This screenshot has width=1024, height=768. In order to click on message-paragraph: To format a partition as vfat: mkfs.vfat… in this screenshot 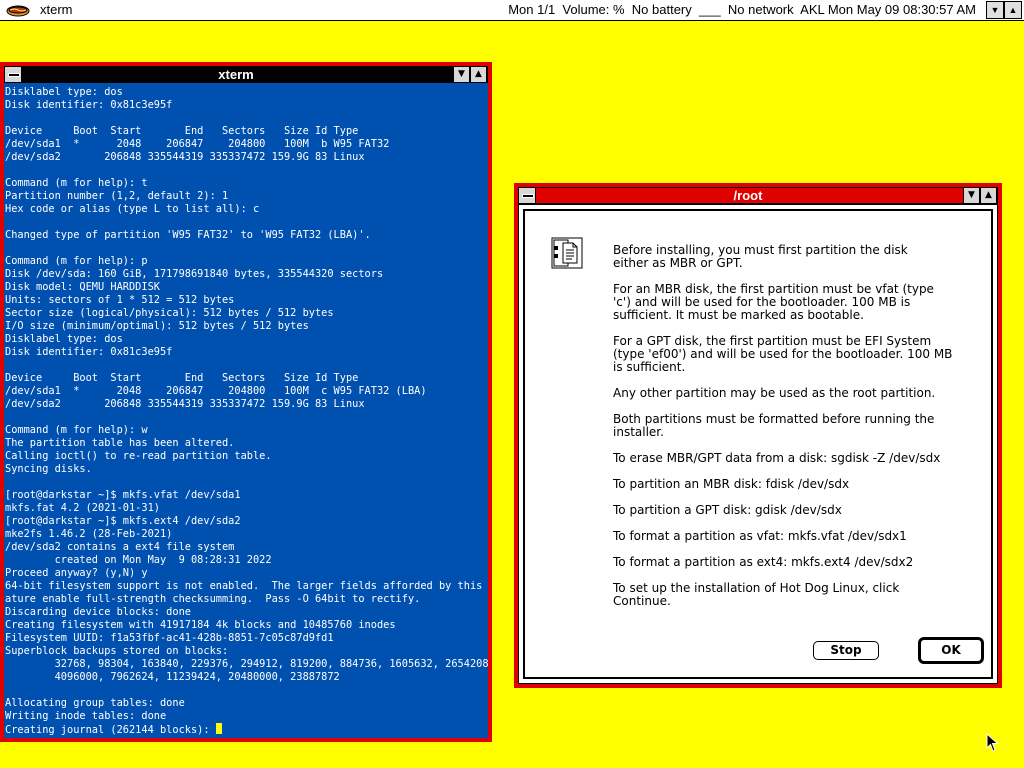, I will do `click(760, 536)`.